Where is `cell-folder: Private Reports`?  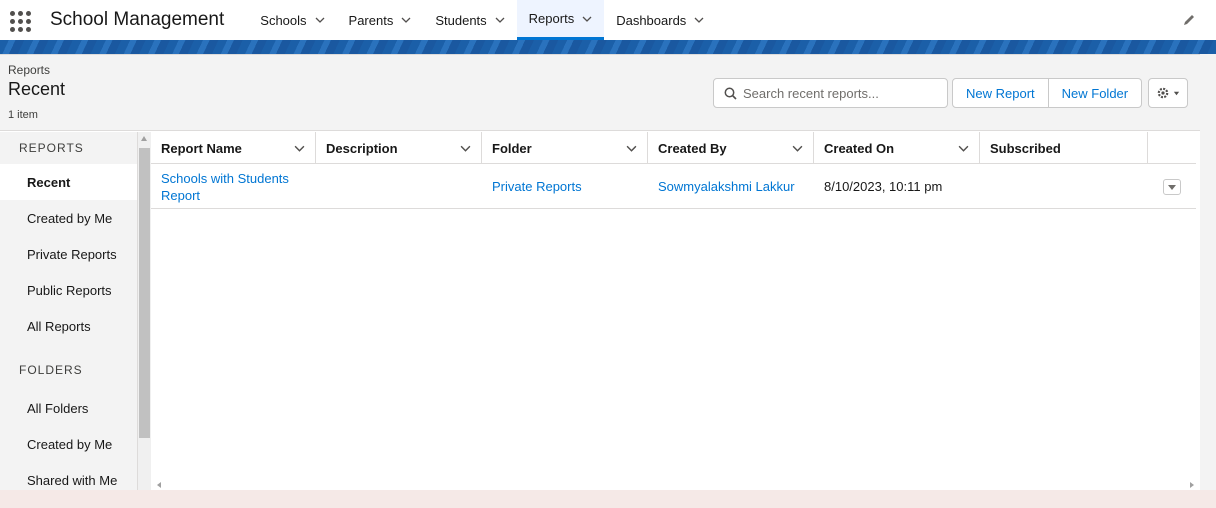 cell-folder: Private Reports is located at coordinates (567, 186).